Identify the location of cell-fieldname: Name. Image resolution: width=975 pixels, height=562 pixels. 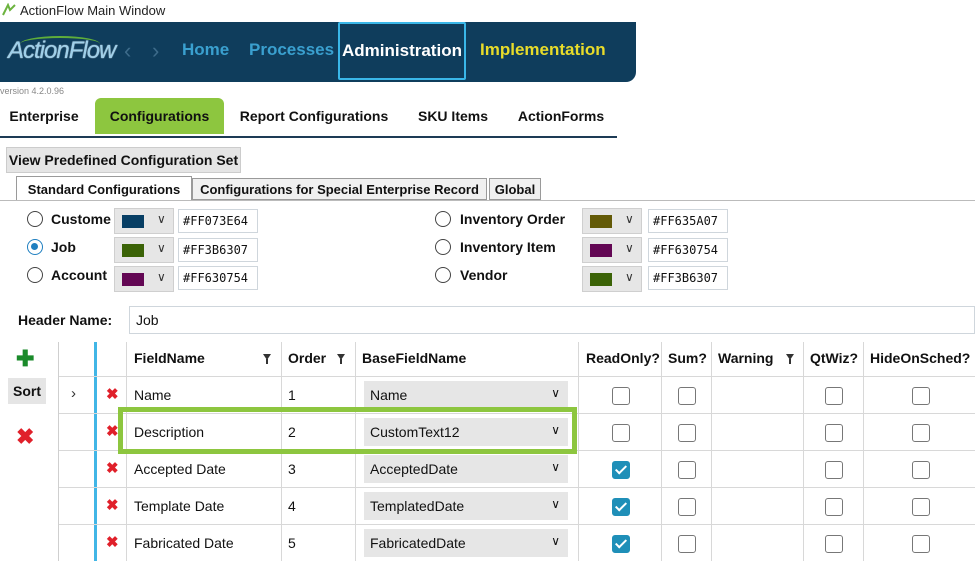
(152, 395).